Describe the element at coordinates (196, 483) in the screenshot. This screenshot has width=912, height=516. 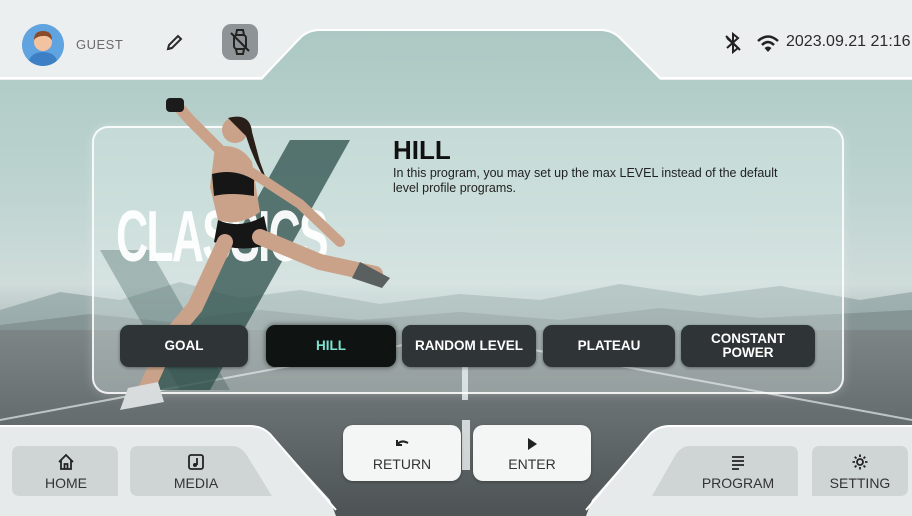
I see `media-label: MEDIA` at that location.